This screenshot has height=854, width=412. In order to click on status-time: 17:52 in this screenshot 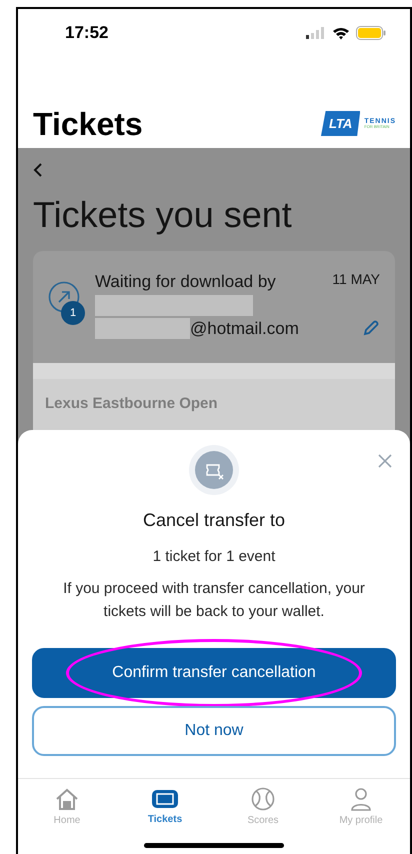, I will do `click(86, 33)`.